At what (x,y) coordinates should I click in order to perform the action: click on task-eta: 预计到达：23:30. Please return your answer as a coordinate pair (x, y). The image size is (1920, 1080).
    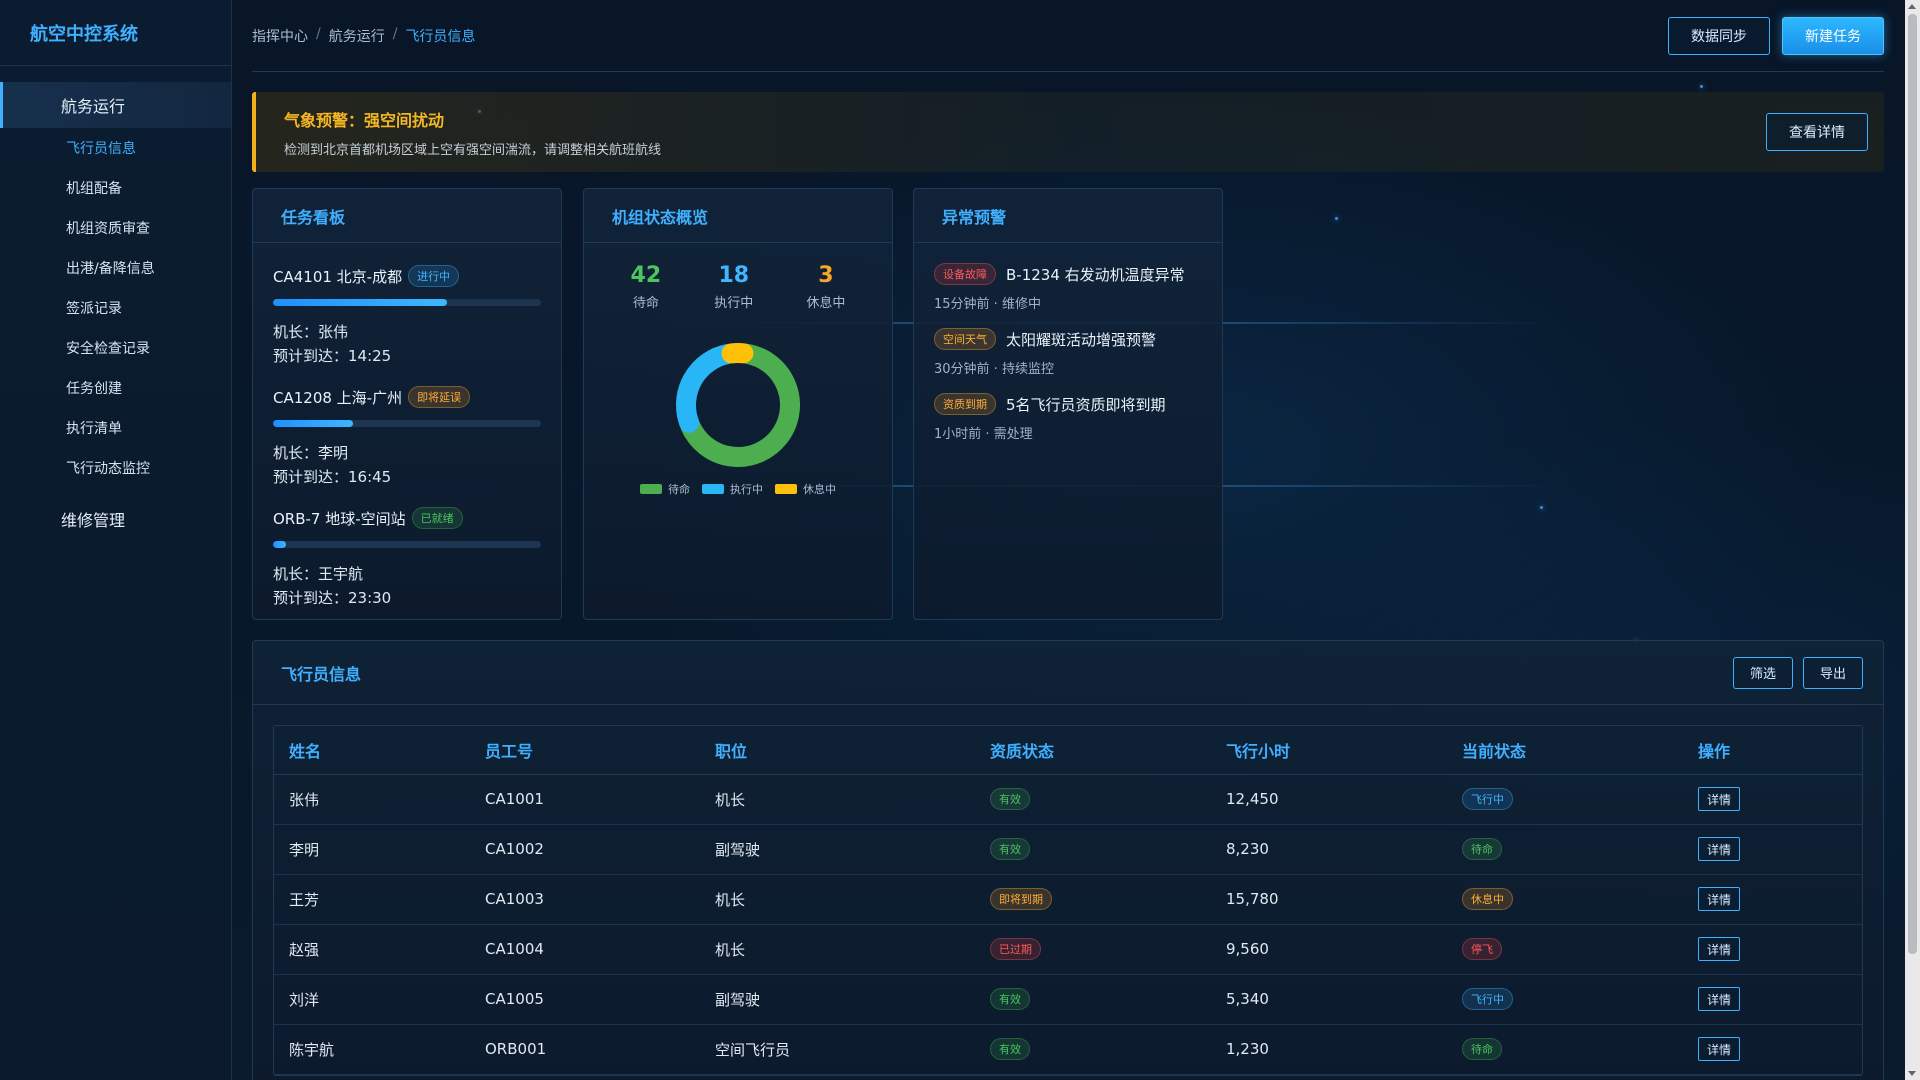
    Looking at the image, I should click on (332, 598).